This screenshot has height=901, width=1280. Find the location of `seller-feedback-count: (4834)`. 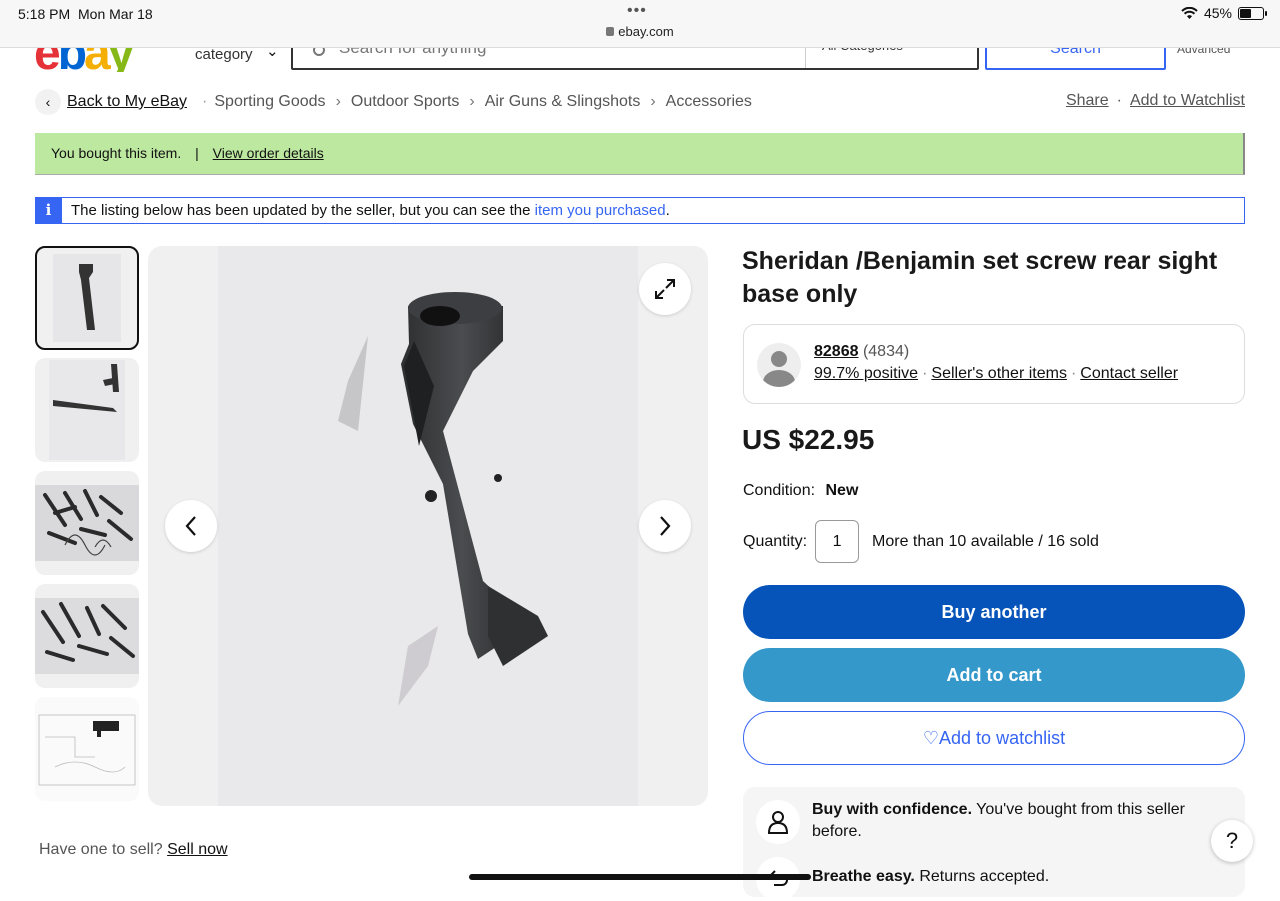

seller-feedback-count: (4834) is located at coordinates (886, 351).